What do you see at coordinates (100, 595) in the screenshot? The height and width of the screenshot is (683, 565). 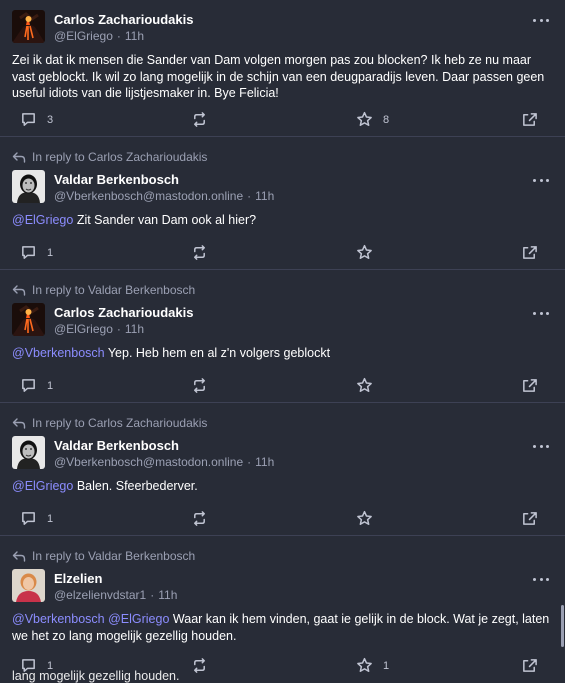 I see `handle-text: @elzelienvdstar1` at bounding box center [100, 595].